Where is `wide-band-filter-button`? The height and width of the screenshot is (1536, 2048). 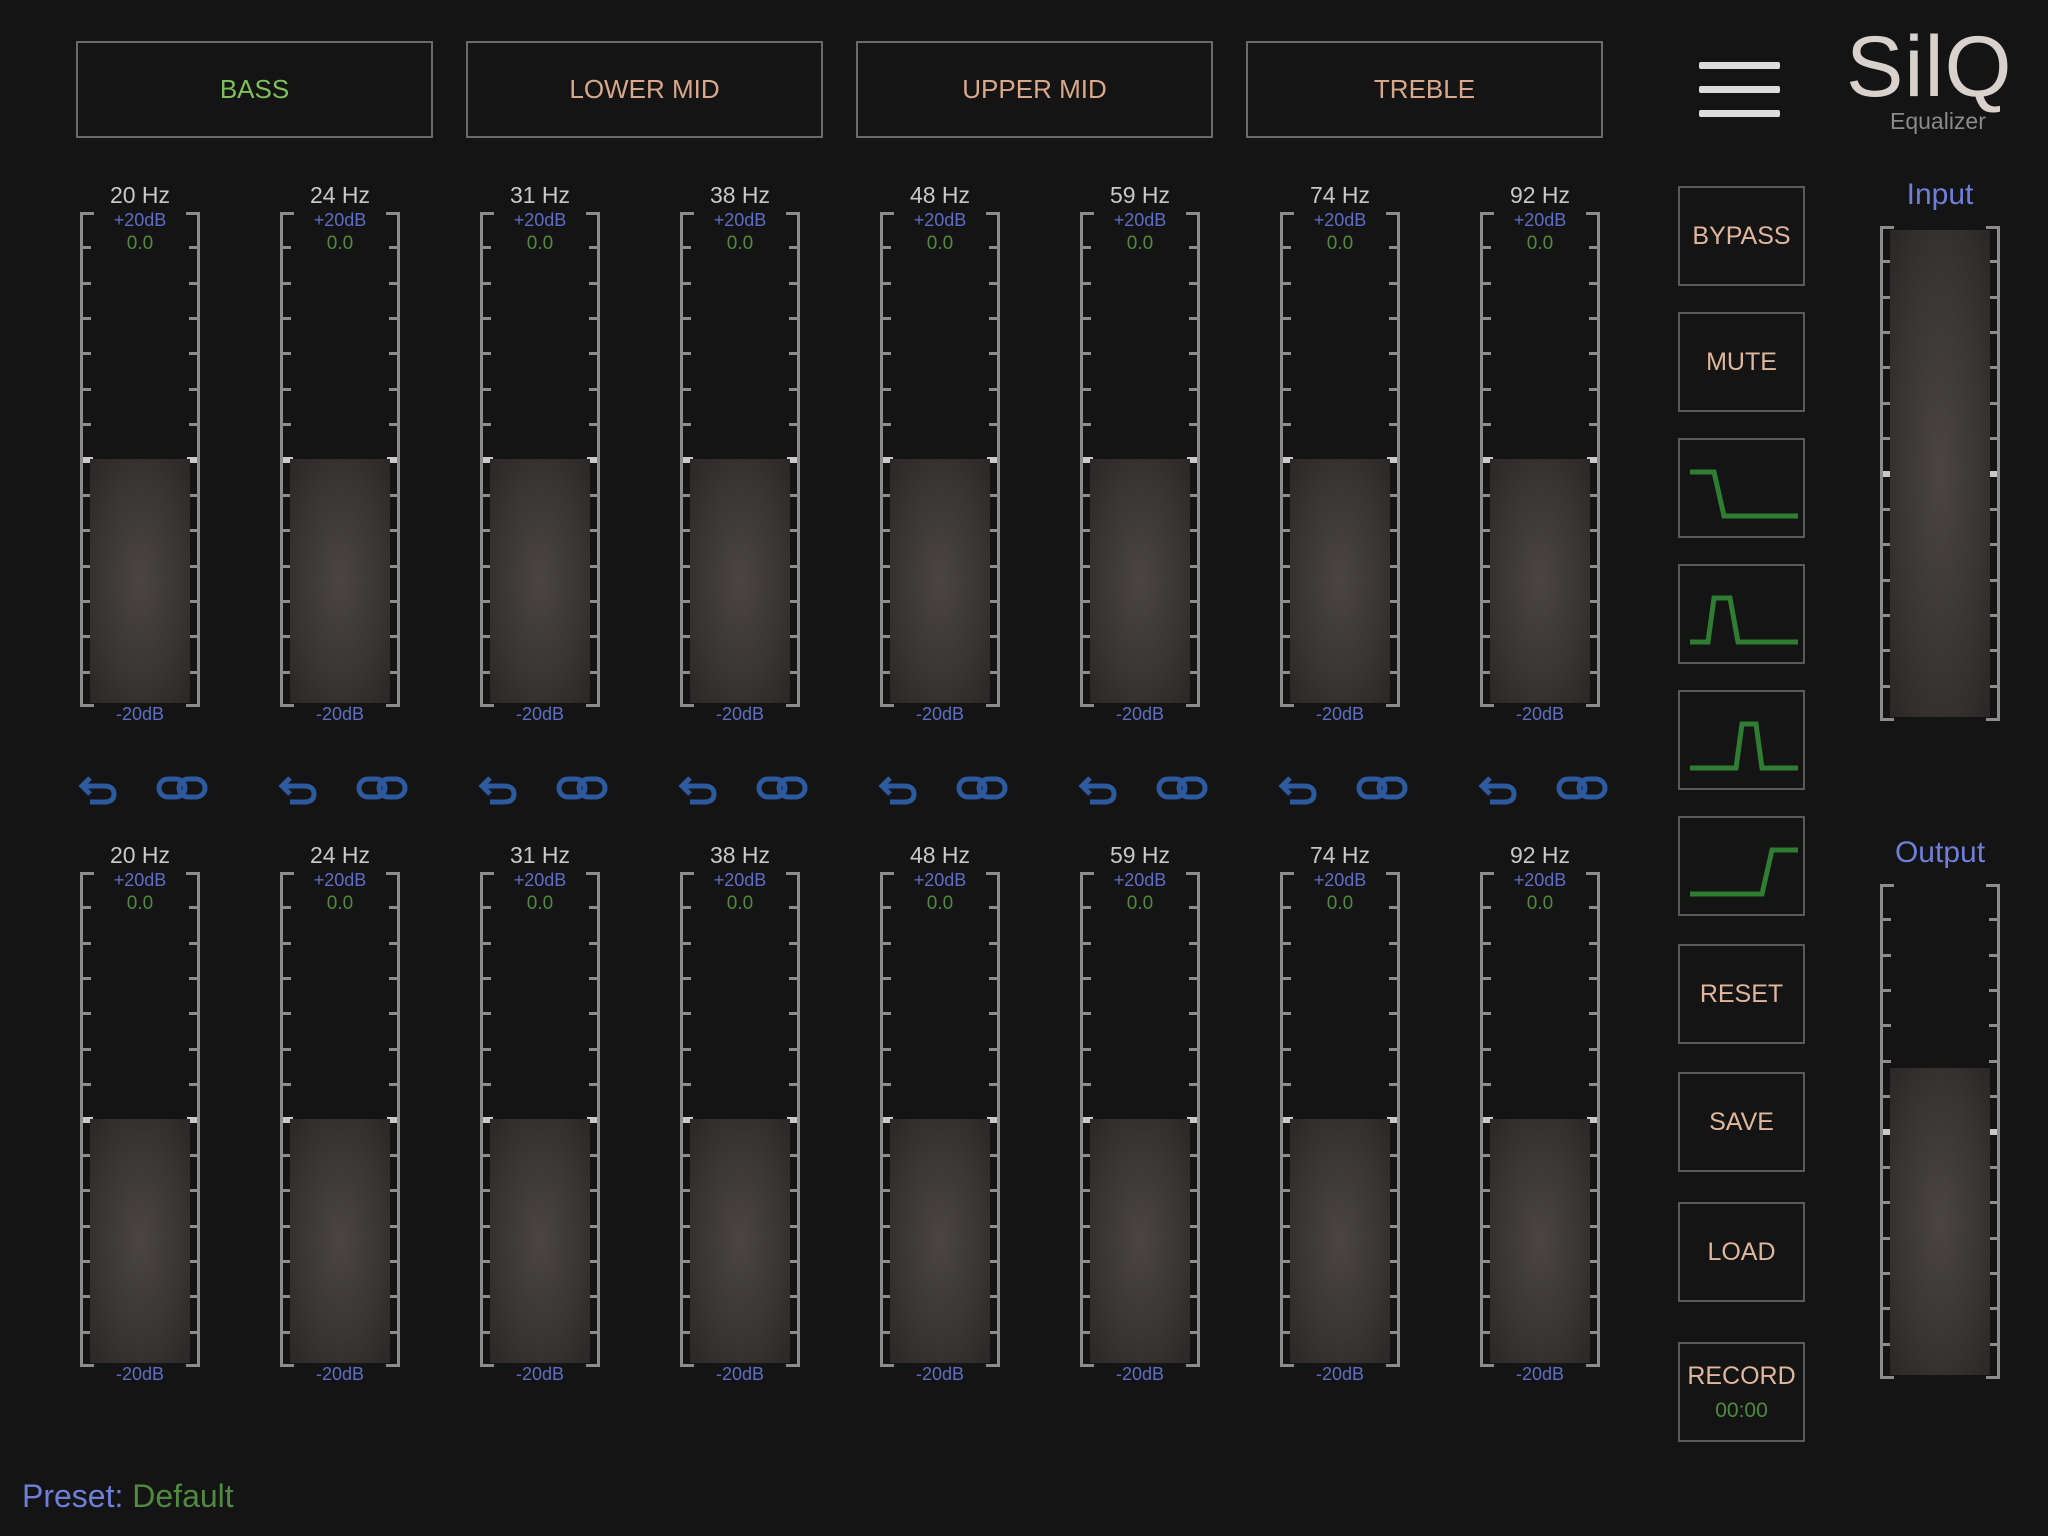
wide-band-filter-button is located at coordinates (1741, 614).